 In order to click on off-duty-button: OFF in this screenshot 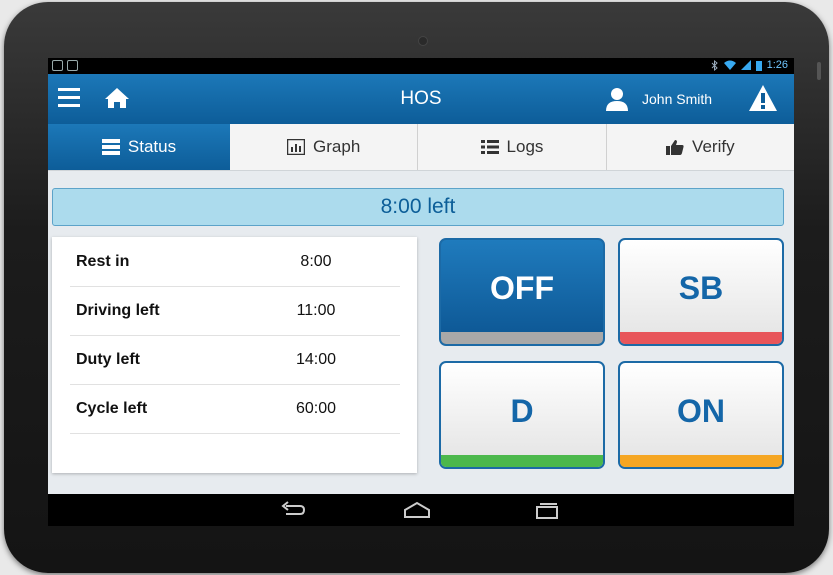, I will do `click(522, 292)`.